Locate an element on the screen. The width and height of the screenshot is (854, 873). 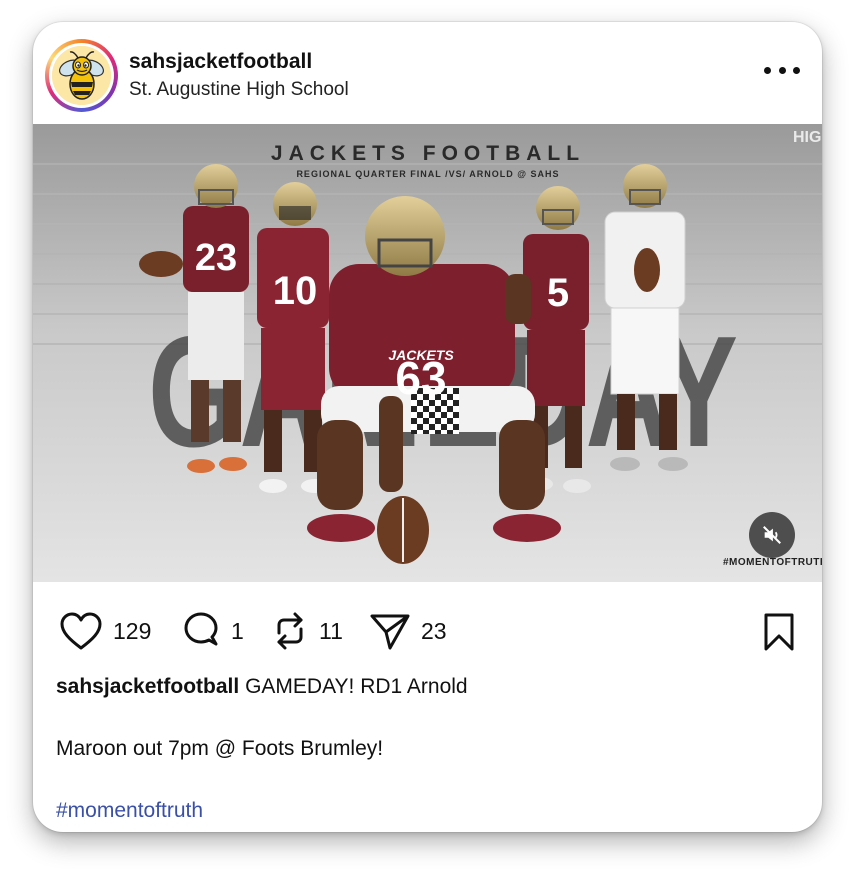
send-icon is located at coordinates (390, 632).